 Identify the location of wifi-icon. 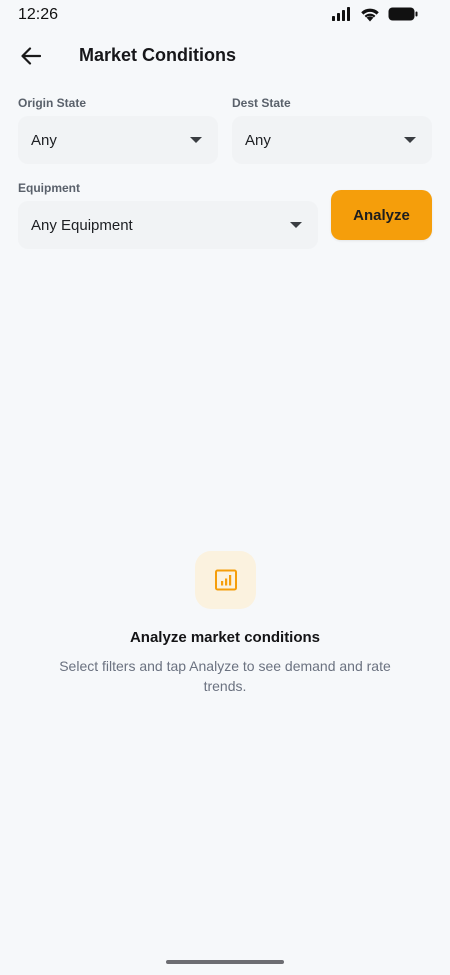
(370, 14).